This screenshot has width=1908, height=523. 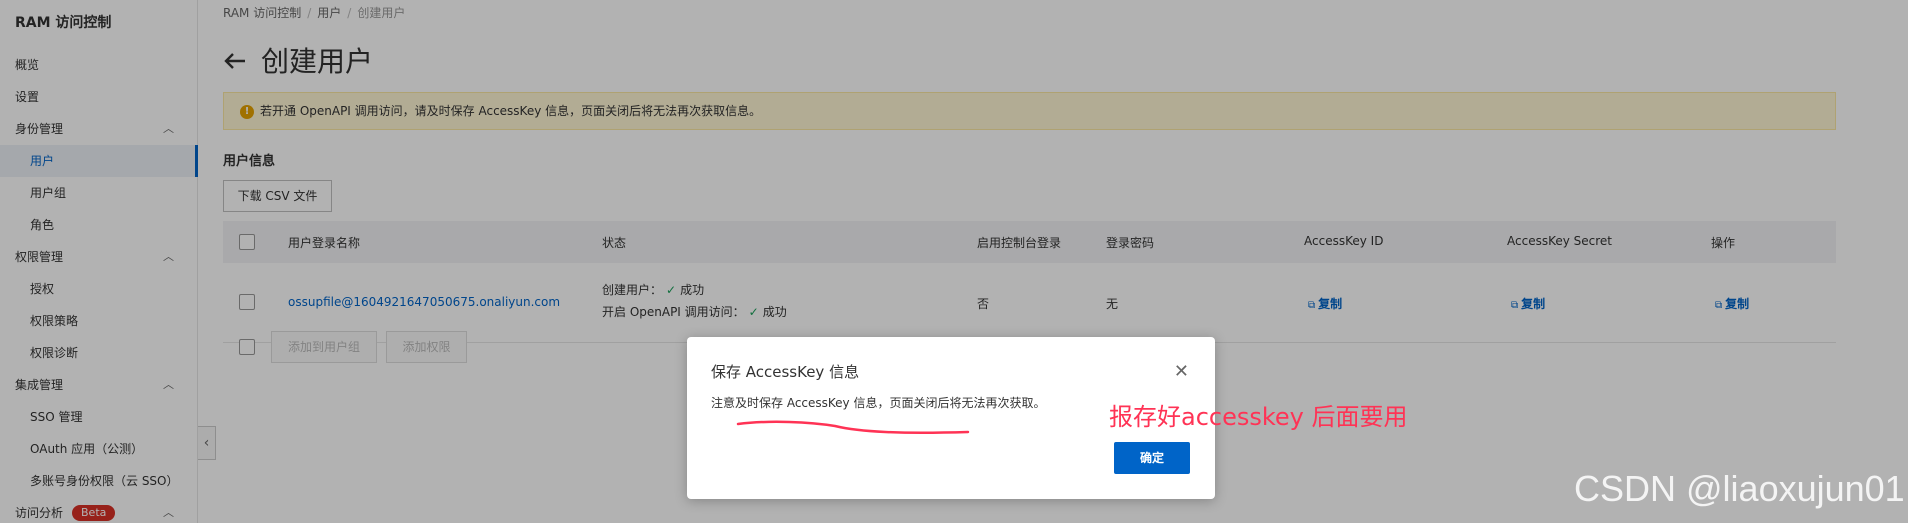 I want to click on watermark: CSDN @liaoxujun01, so click(x=1739, y=488).